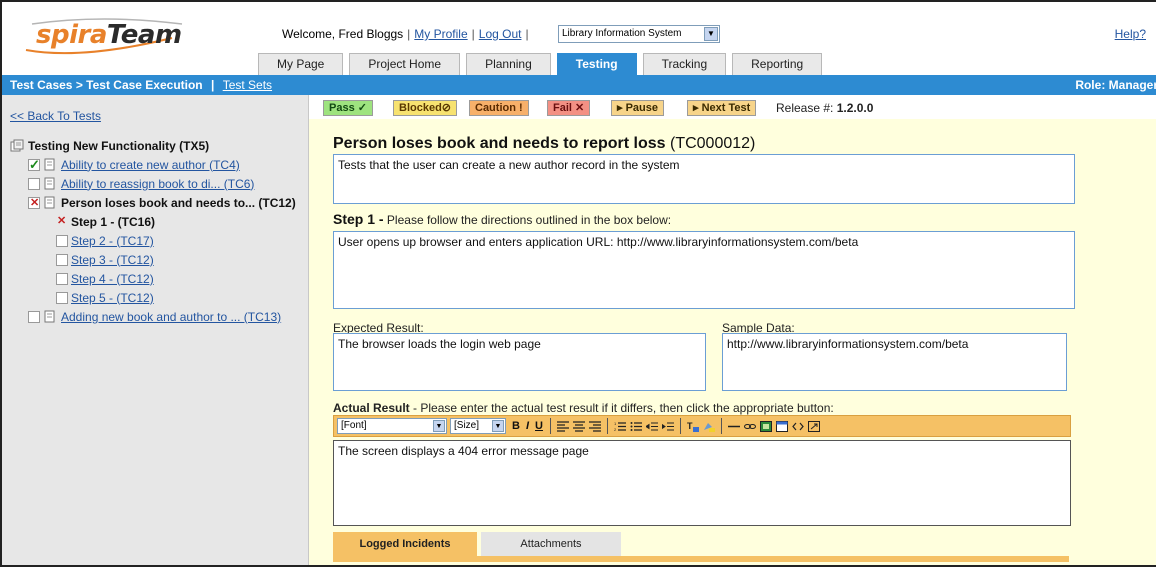 This screenshot has width=1156, height=567. What do you see at coordinates (594, 426) in the screenshot?
I see `align-right-icon` at bounding box center [594, 426].